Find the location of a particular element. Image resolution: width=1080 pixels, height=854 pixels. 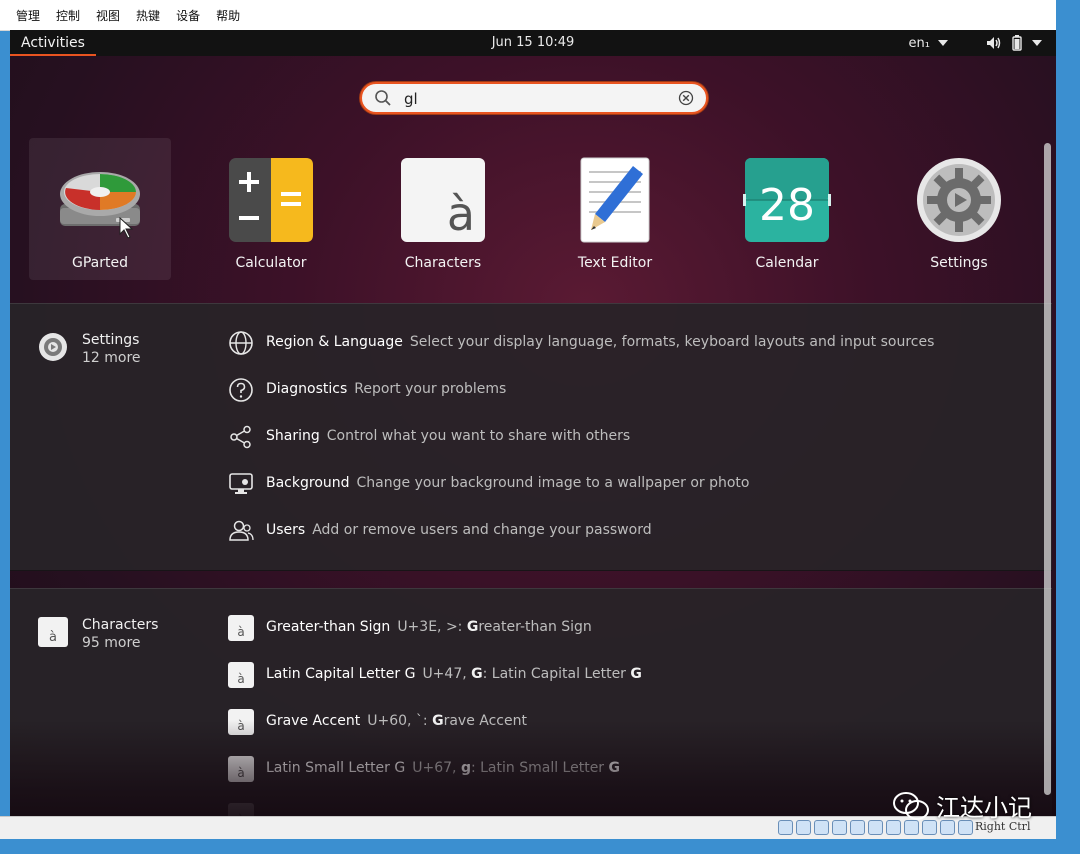

vbox-menu-help: 帮助 is located at coordinates (228, 15).